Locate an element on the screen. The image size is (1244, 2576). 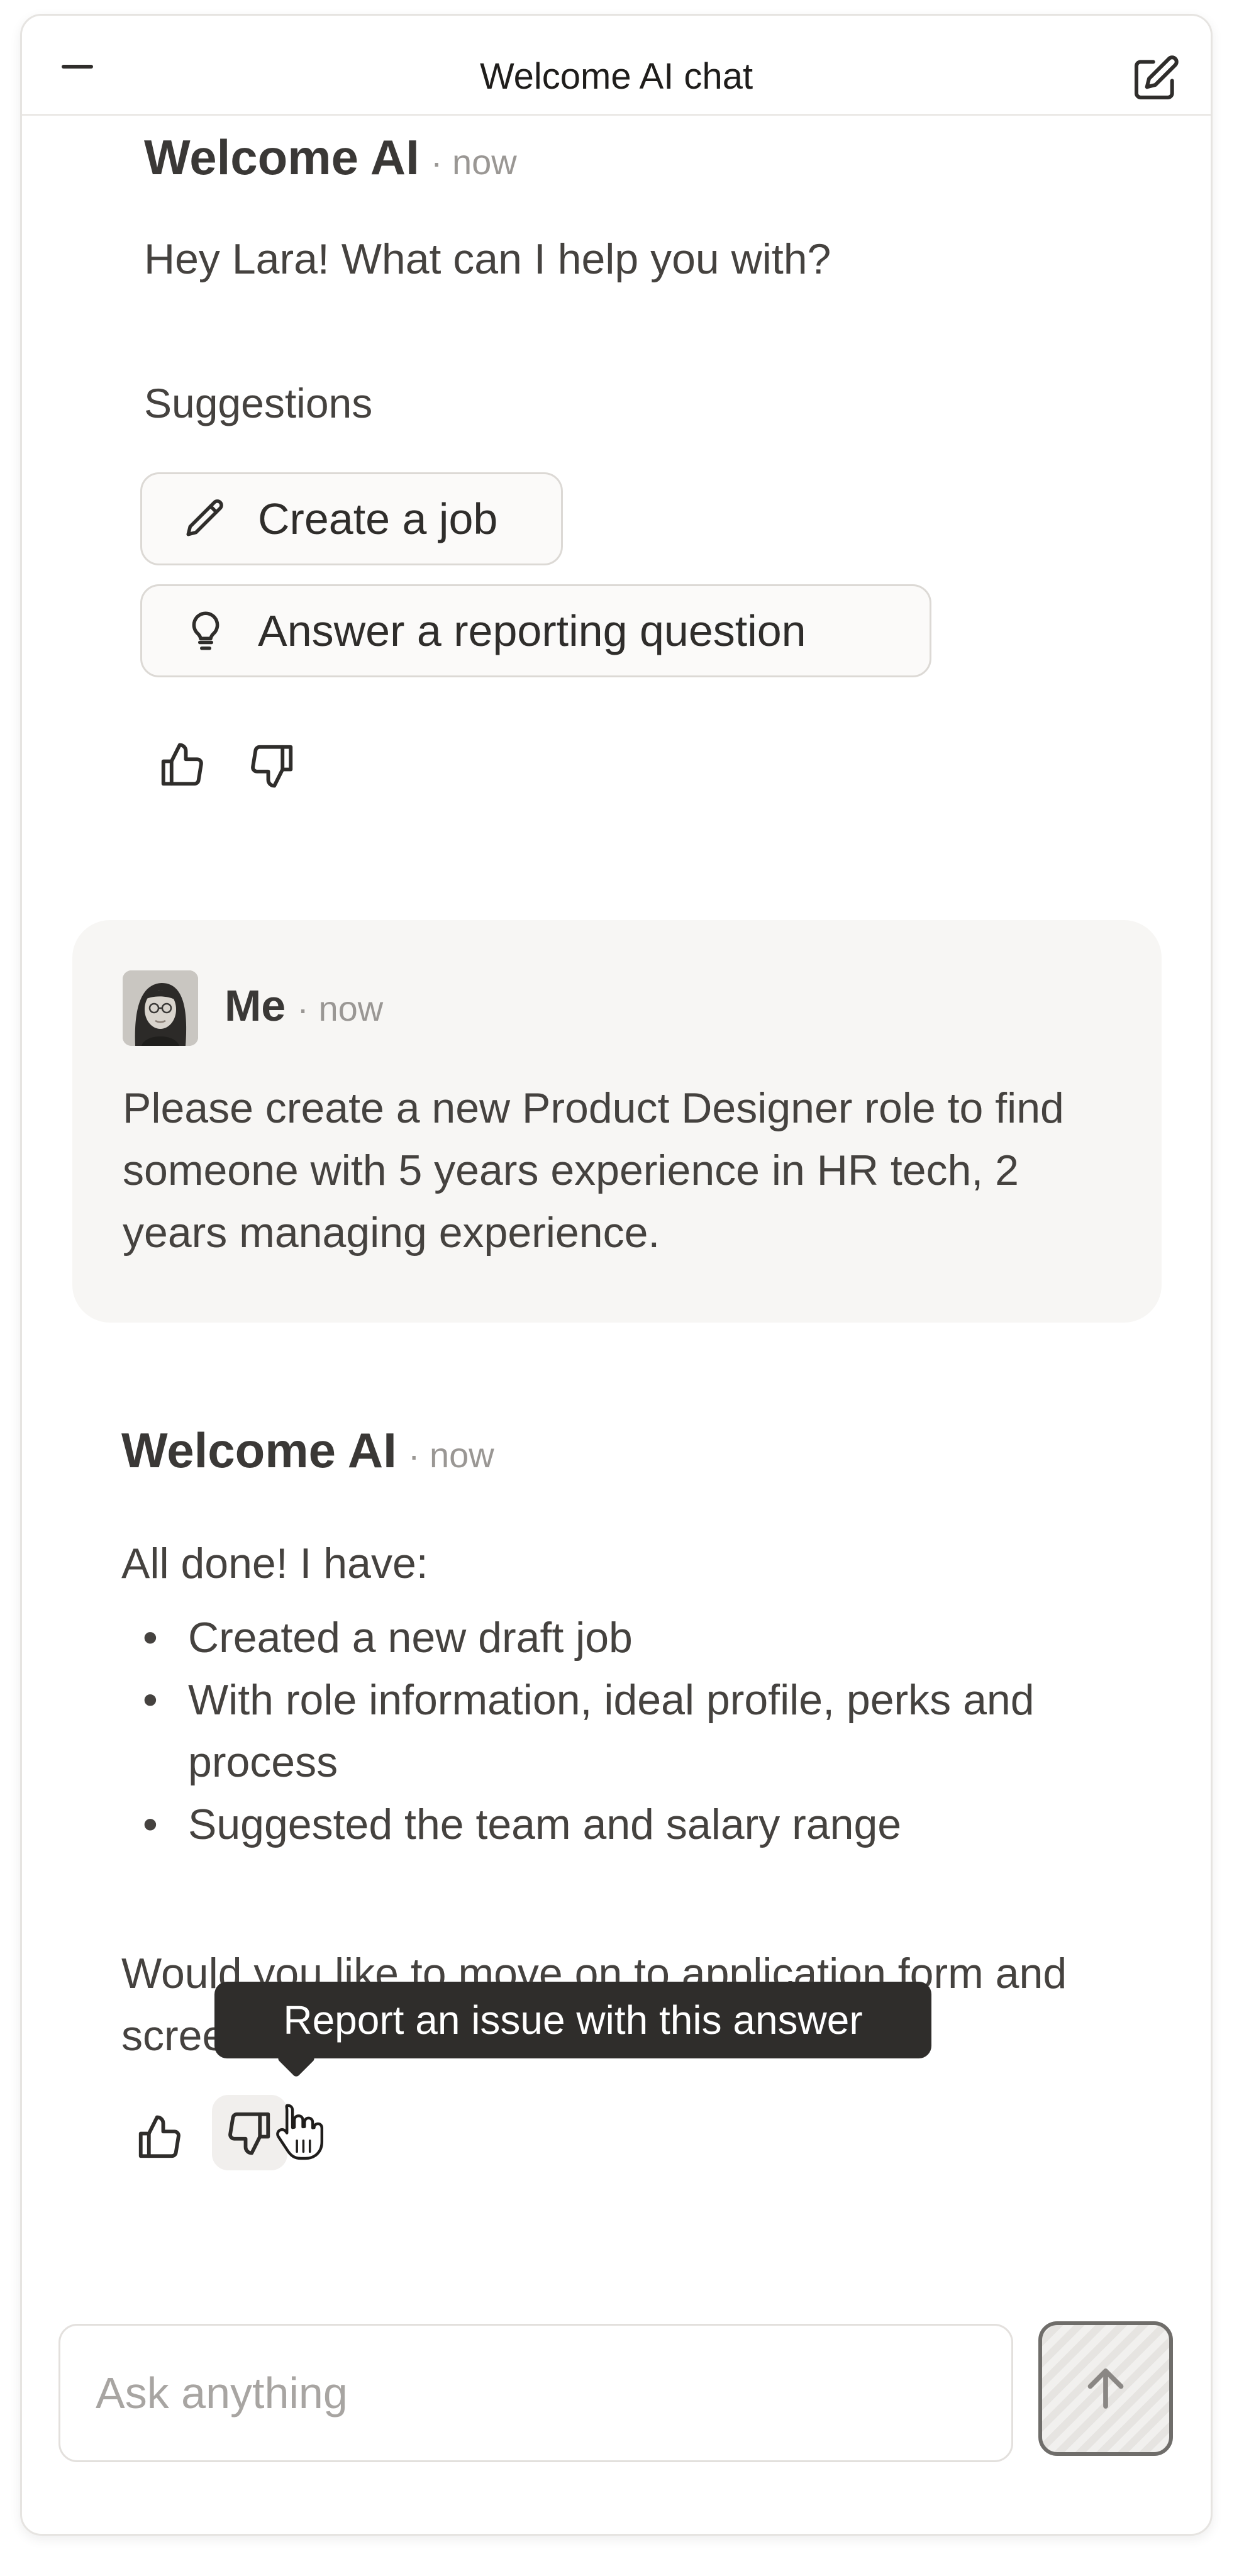
list-item: Suggested the team and salary range is located at coordinates (611, 1825).